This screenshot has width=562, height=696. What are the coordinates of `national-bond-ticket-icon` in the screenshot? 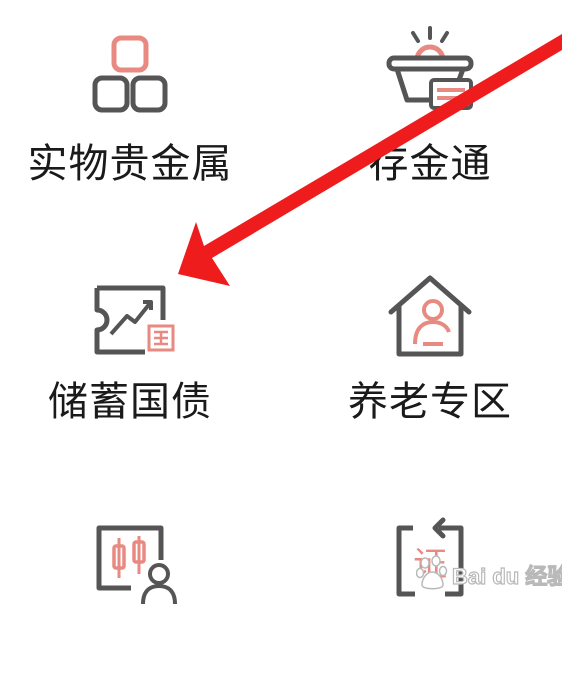 It's located at (134, 320).